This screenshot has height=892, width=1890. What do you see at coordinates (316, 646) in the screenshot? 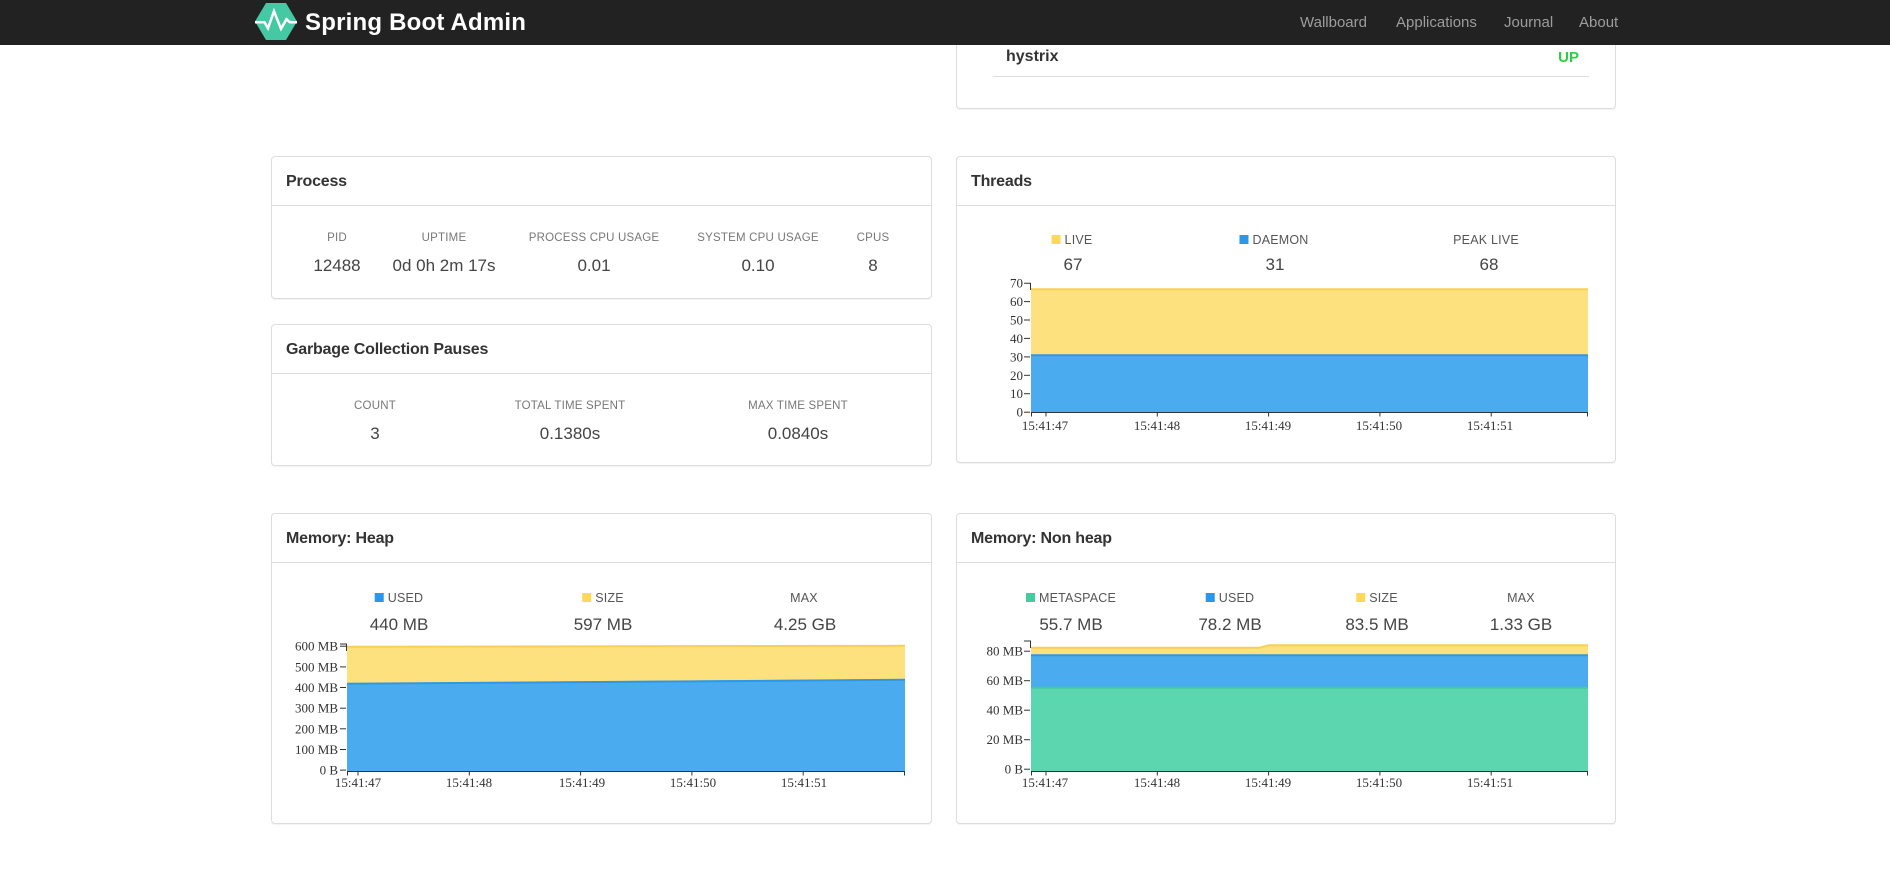
I see `svg-text: 600 MB` at bounding box center [316, 646].